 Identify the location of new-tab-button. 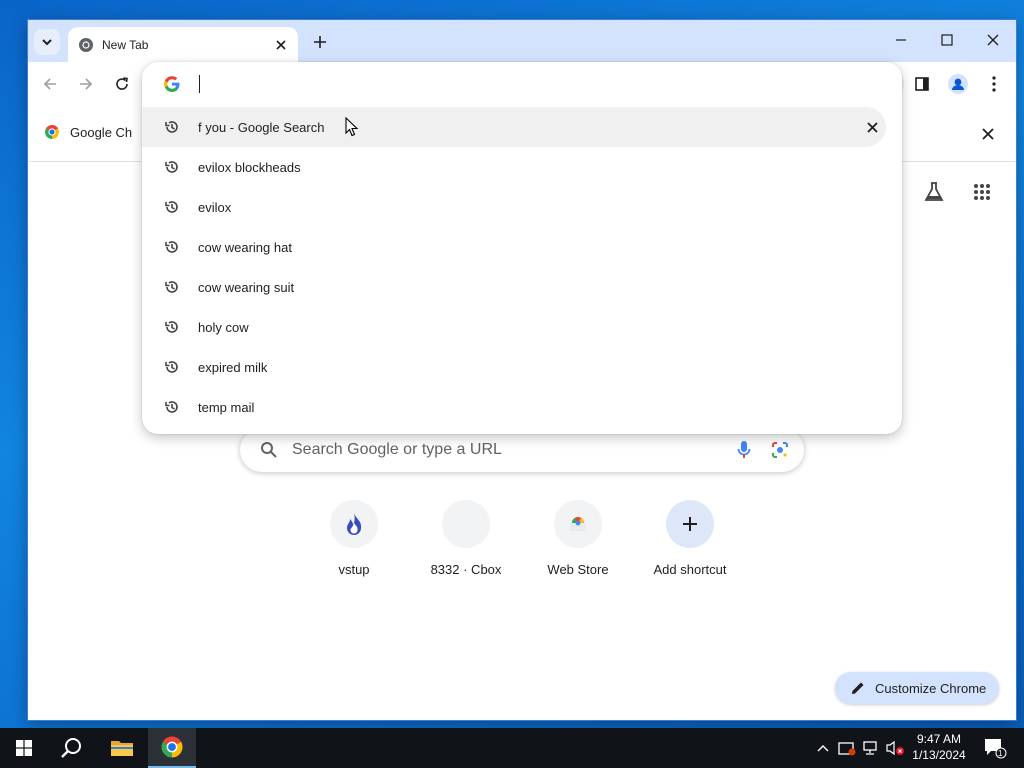
(320, 42).